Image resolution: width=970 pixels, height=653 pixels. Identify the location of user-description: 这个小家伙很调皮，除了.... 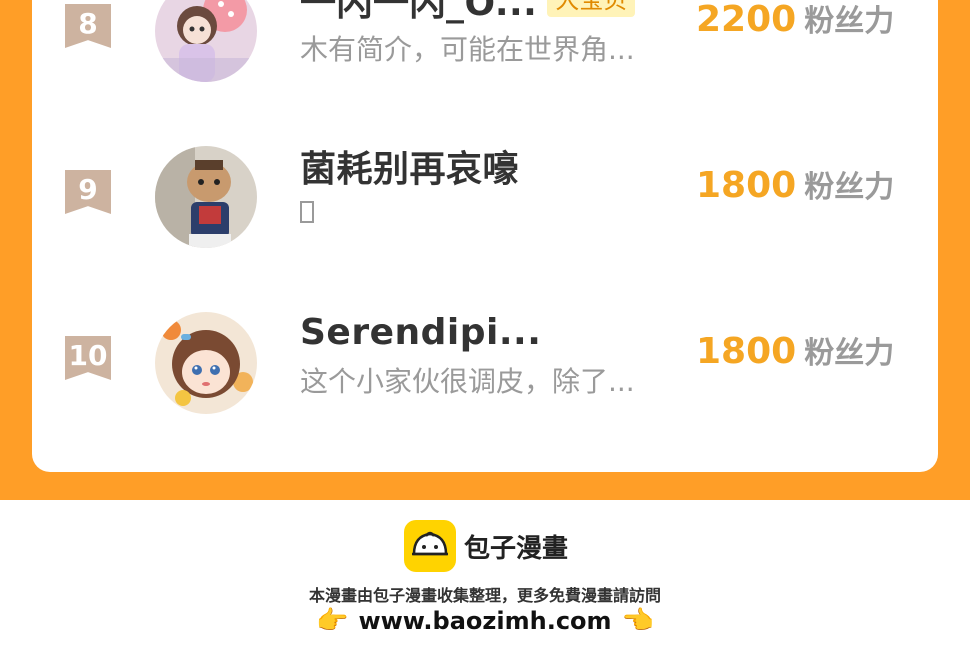
(467, 381).